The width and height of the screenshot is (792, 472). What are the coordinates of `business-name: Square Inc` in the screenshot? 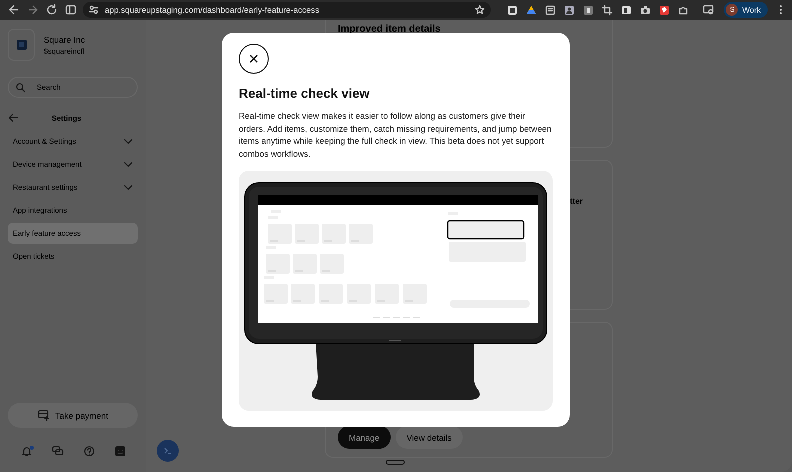 It's located at (65, 39).